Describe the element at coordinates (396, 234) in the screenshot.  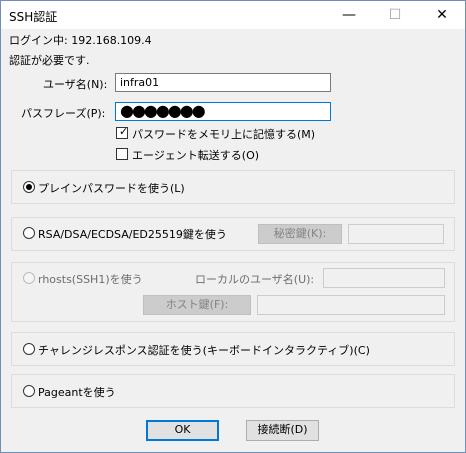
I see `private-key-field` at that location.